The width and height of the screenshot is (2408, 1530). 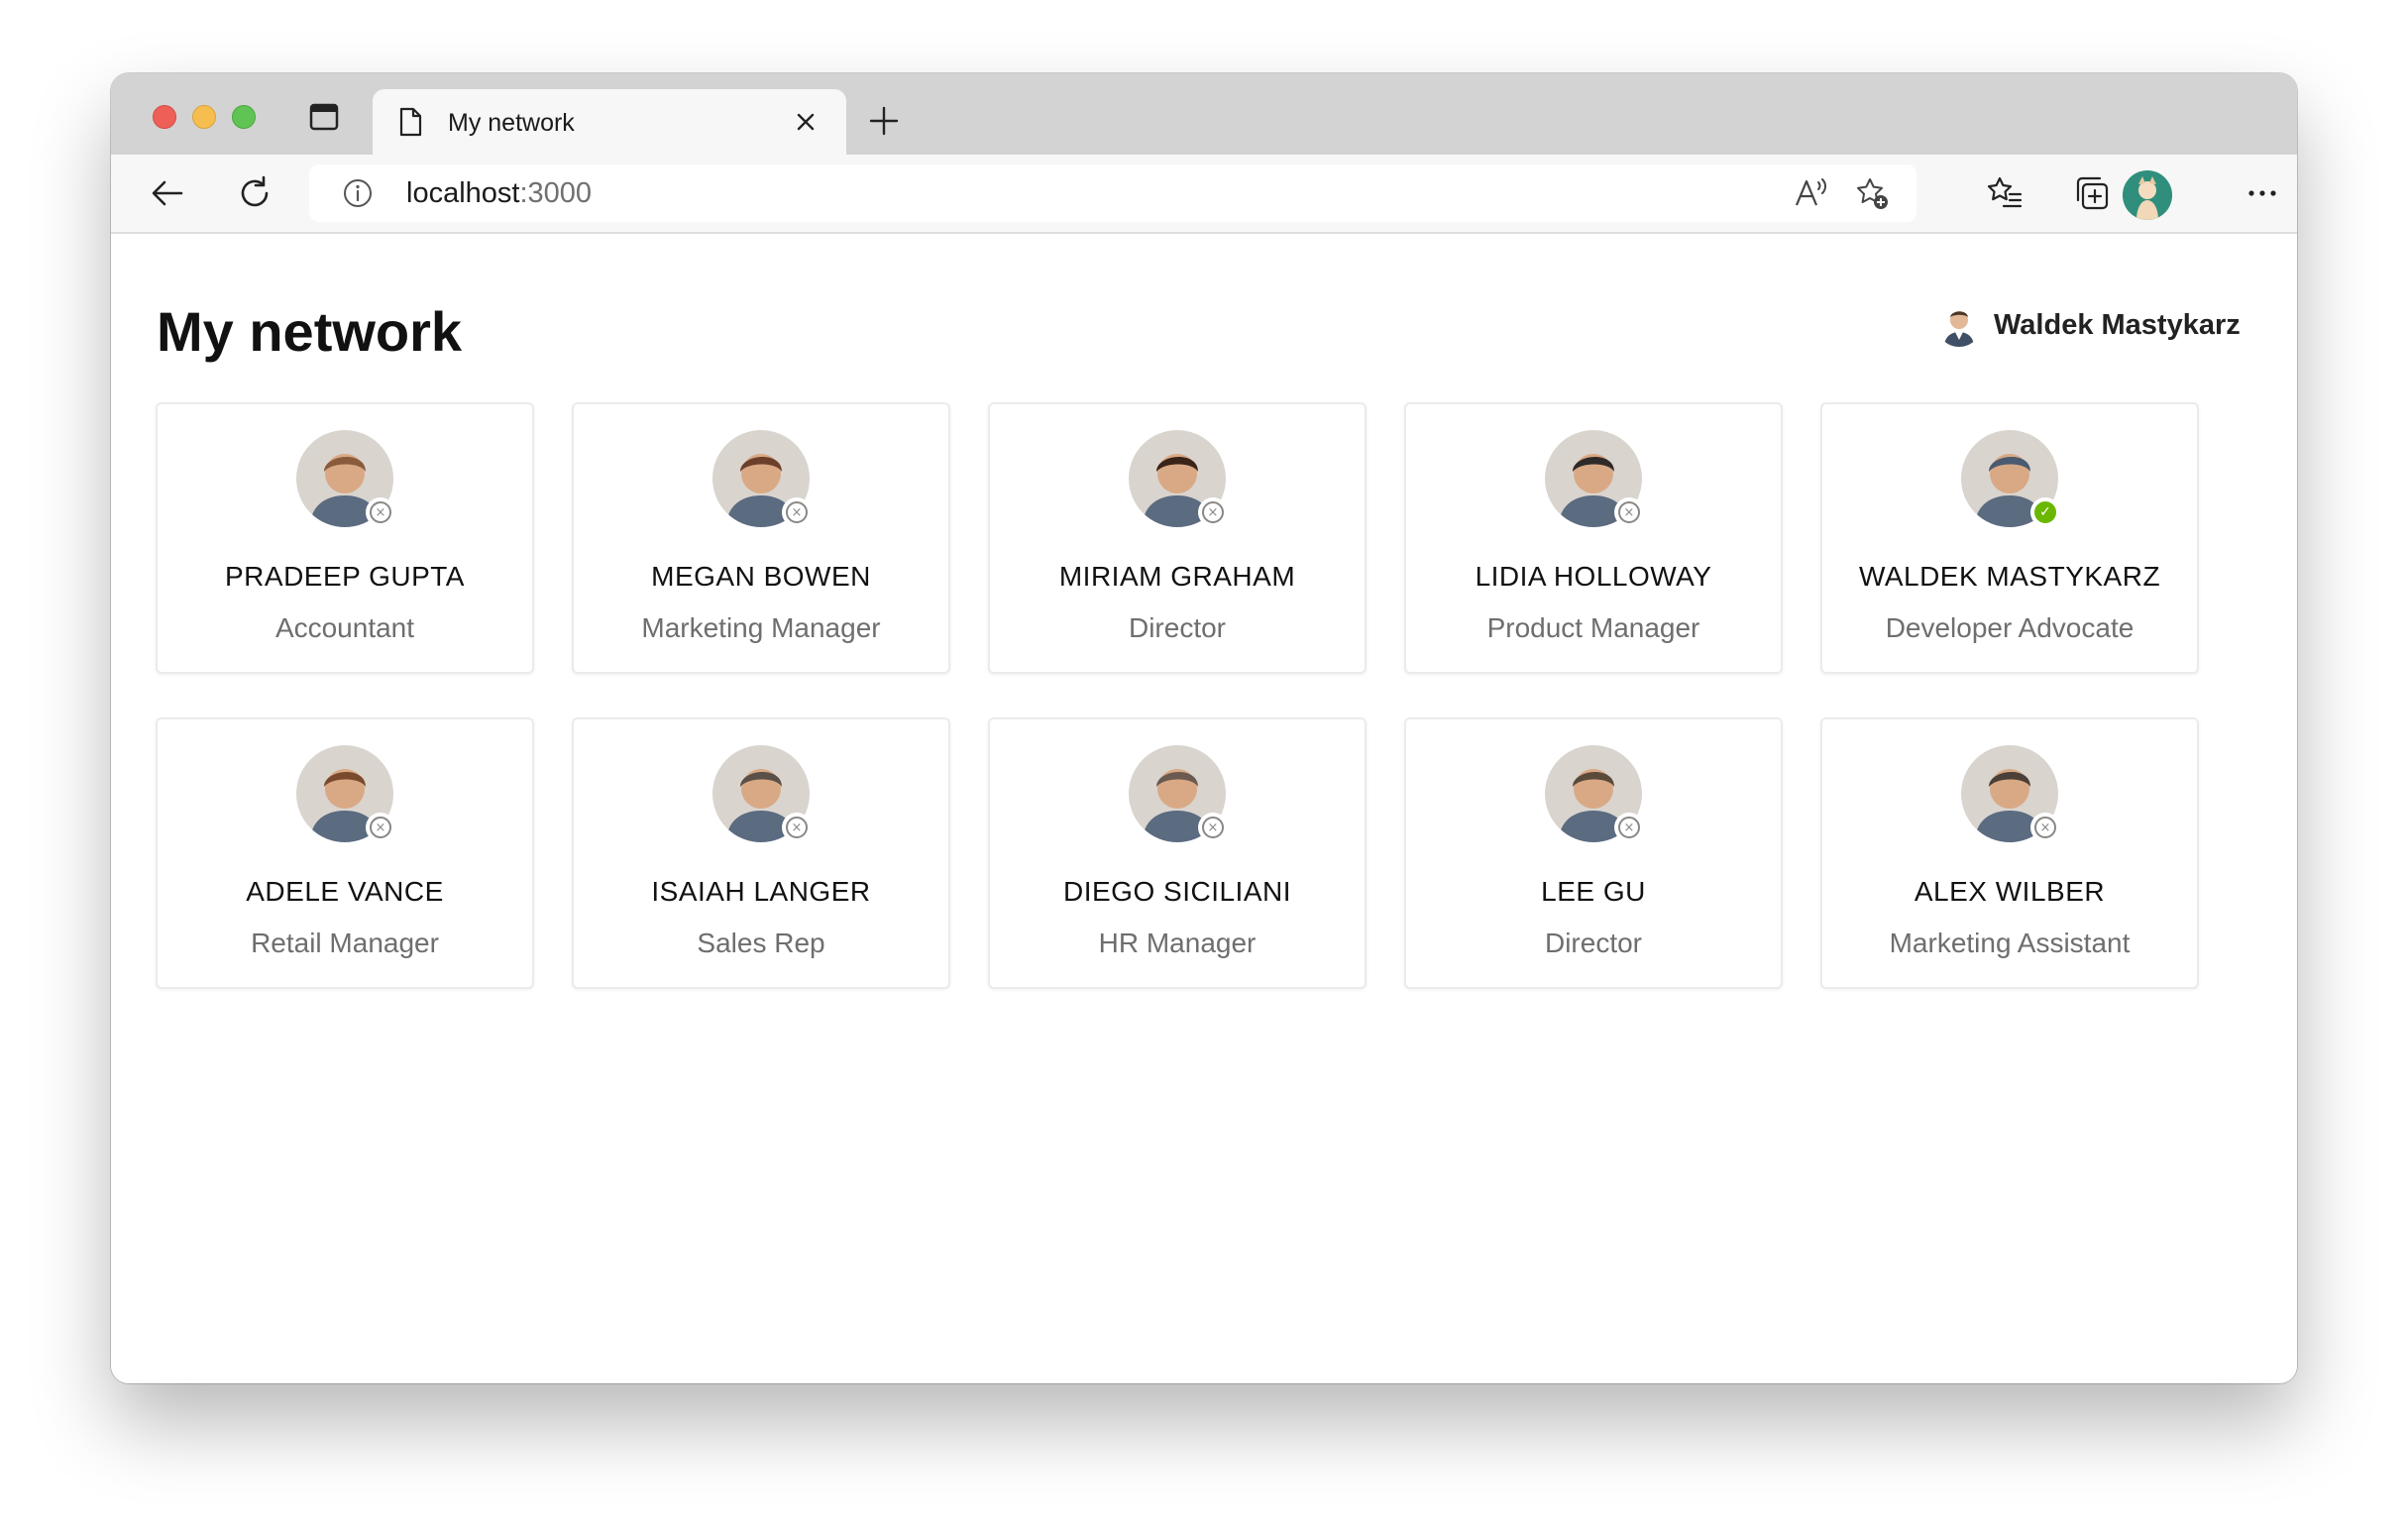 What do you see at coordinates (410, 122) in the screenshot?
I see `document-icon` at bounding box center [410, 122].